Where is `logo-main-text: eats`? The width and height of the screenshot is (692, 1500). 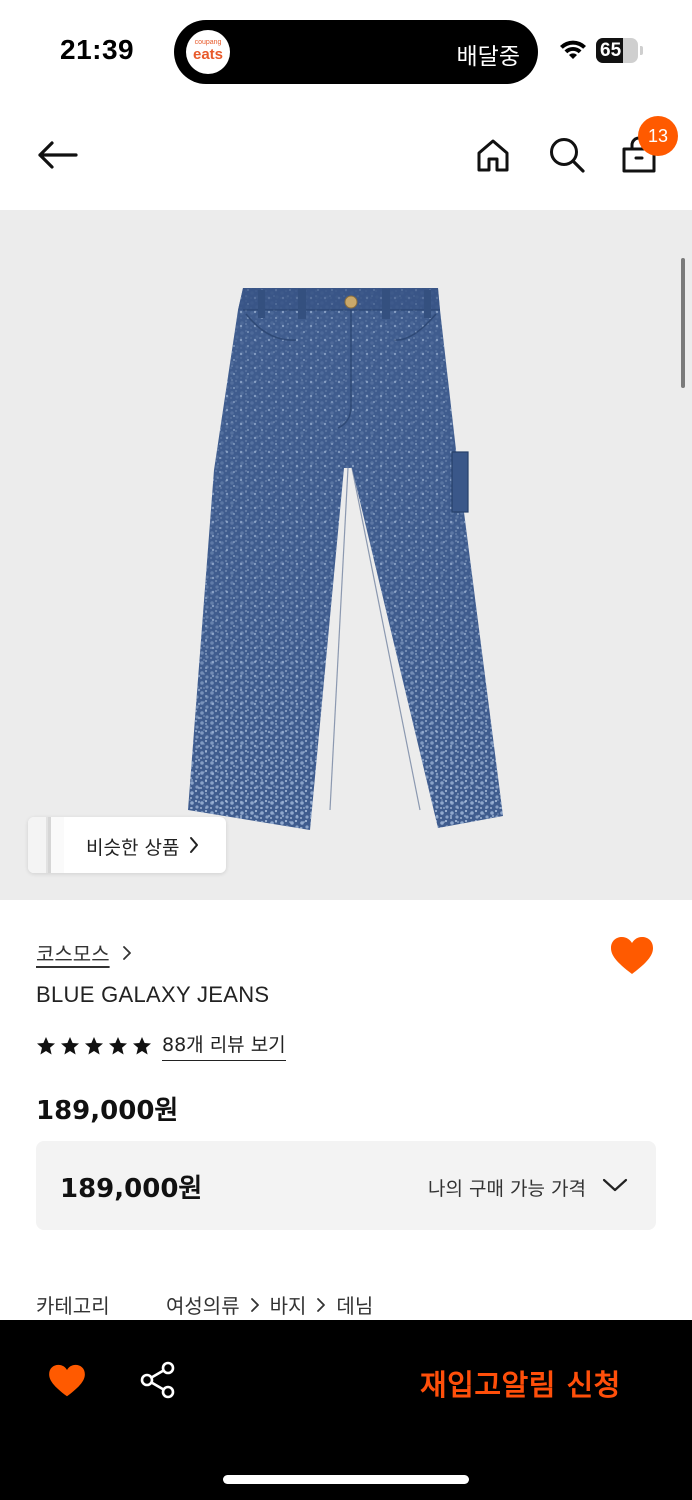
logo-main-text: eats is located at coordinates (208, 54).